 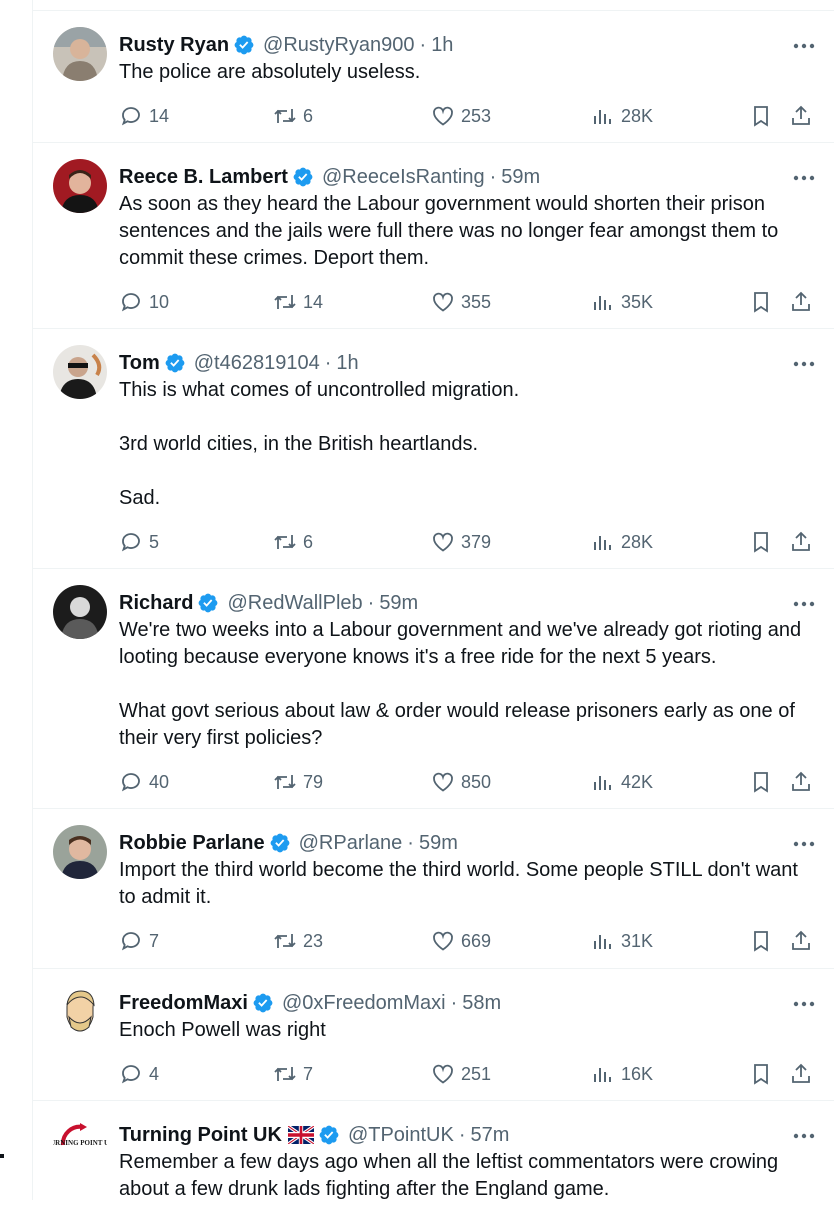 What do you see at coordinates (338, 45) in the screenshot?
I see `author-handle: @RustyRyan900` at bounding box center [338, 45].